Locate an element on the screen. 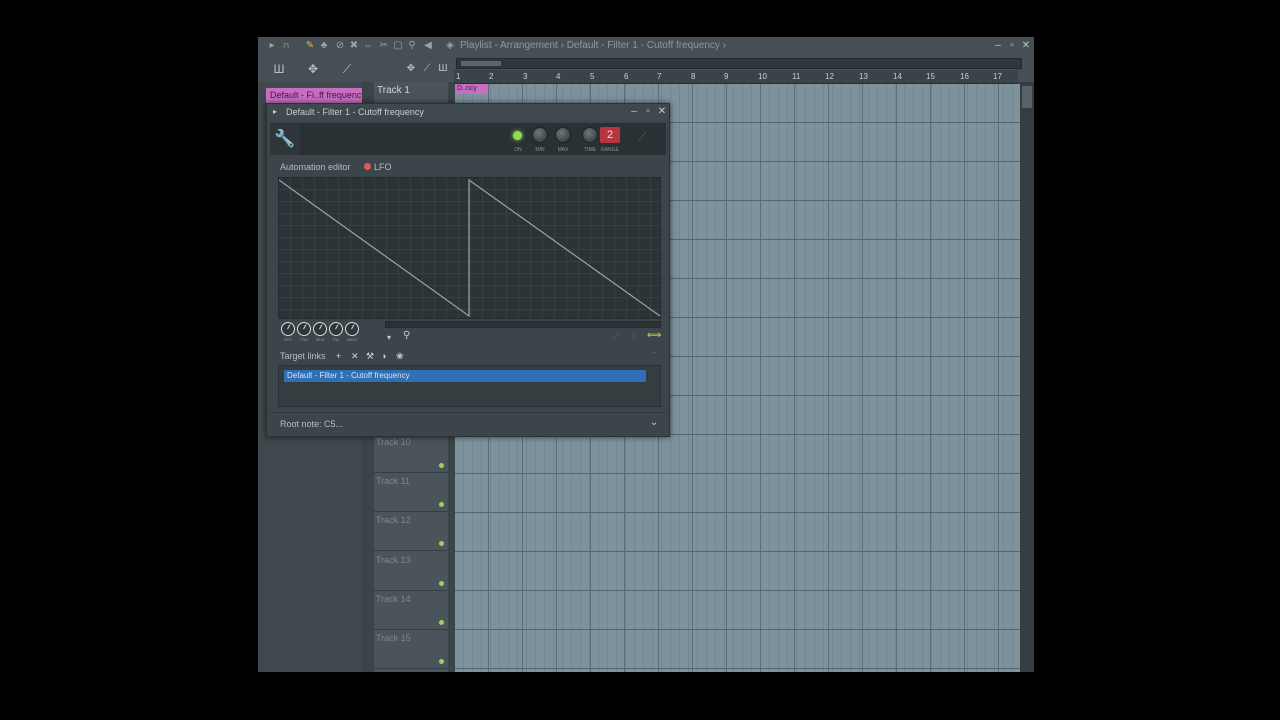 The height and width of the screenshot is (720, 1280). tool-link-icon: ⚒ is located at coordinates (370, 356).